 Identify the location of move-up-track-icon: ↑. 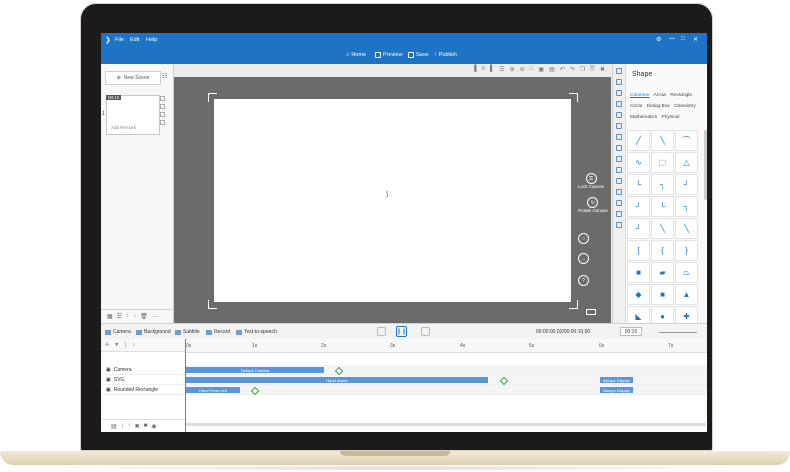
(129, 426).